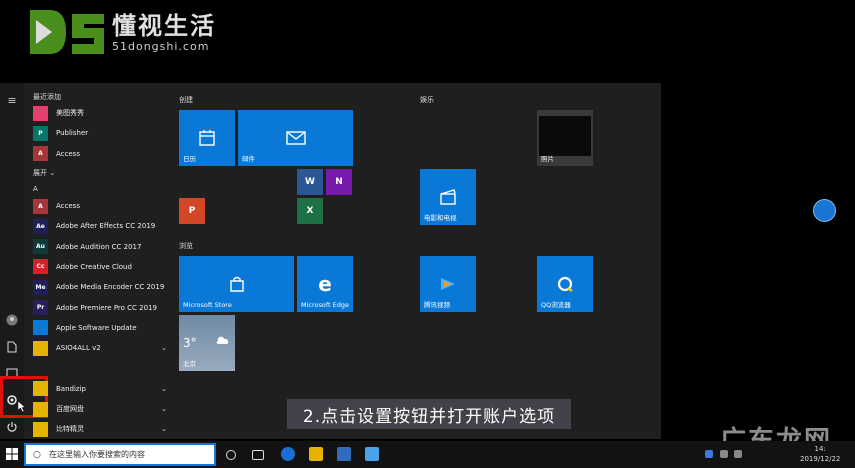  Describe the element at coordinates (40, 287) in the screenshot. I see `app-icon: Me` at that location.